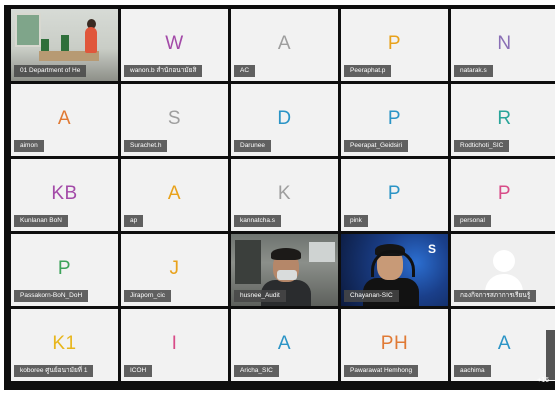 Image resolution: width=559 pixels, height=394 pixels. What do you see at coordinates (284, 270) in the screenshot?
I see `participant-video-tile: husnee_Audit` at bounding box center [284, 270].